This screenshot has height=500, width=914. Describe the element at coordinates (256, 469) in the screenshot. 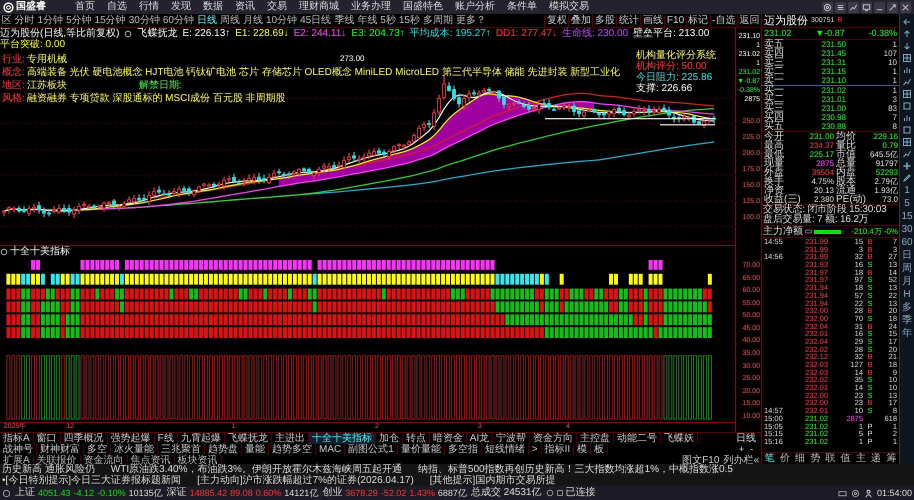

I see `news-item: WTI原油跌3.40%，布油跌3%。伊朗开放霍尔木兹海峡周五起开通` at that location.